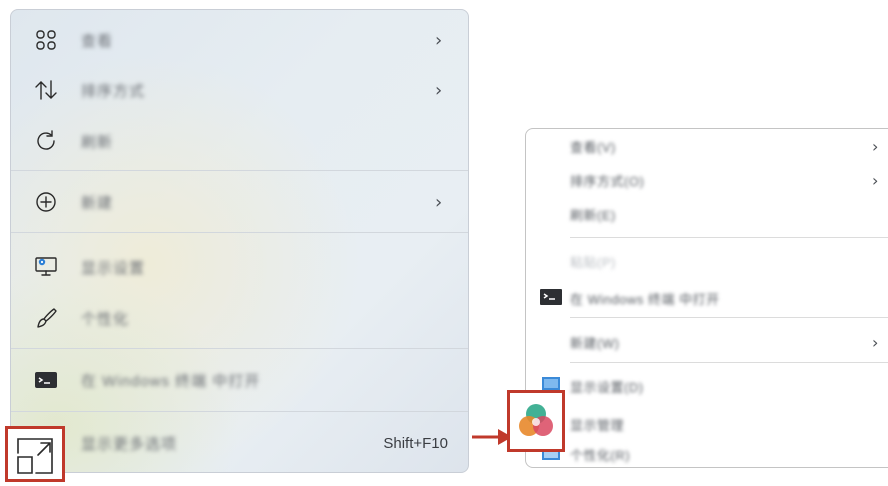 Image resolution: width=888 pixels, height=486 pixels. I want to click on classic-item-label: 排序方式(O), so click(607, 181).